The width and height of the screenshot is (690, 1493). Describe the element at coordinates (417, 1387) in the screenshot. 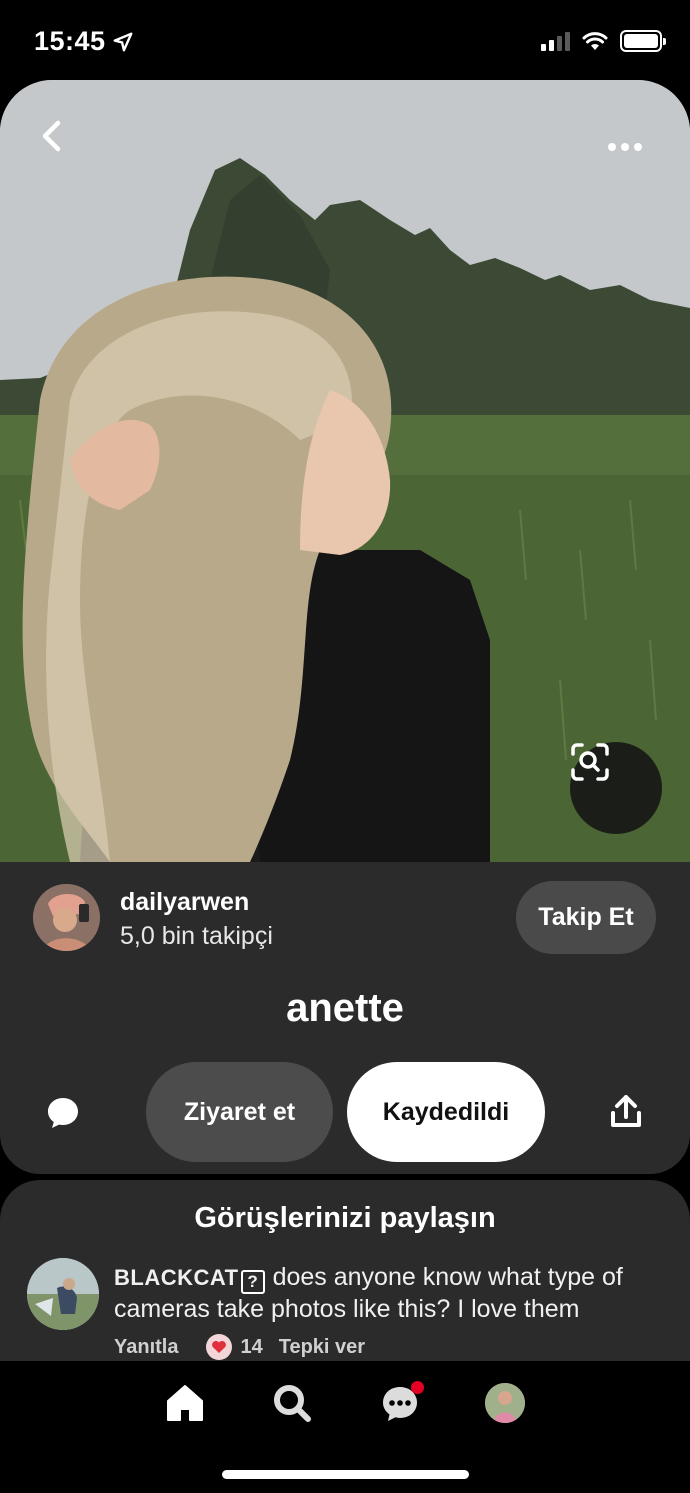

I see `notification-dot` at that location.